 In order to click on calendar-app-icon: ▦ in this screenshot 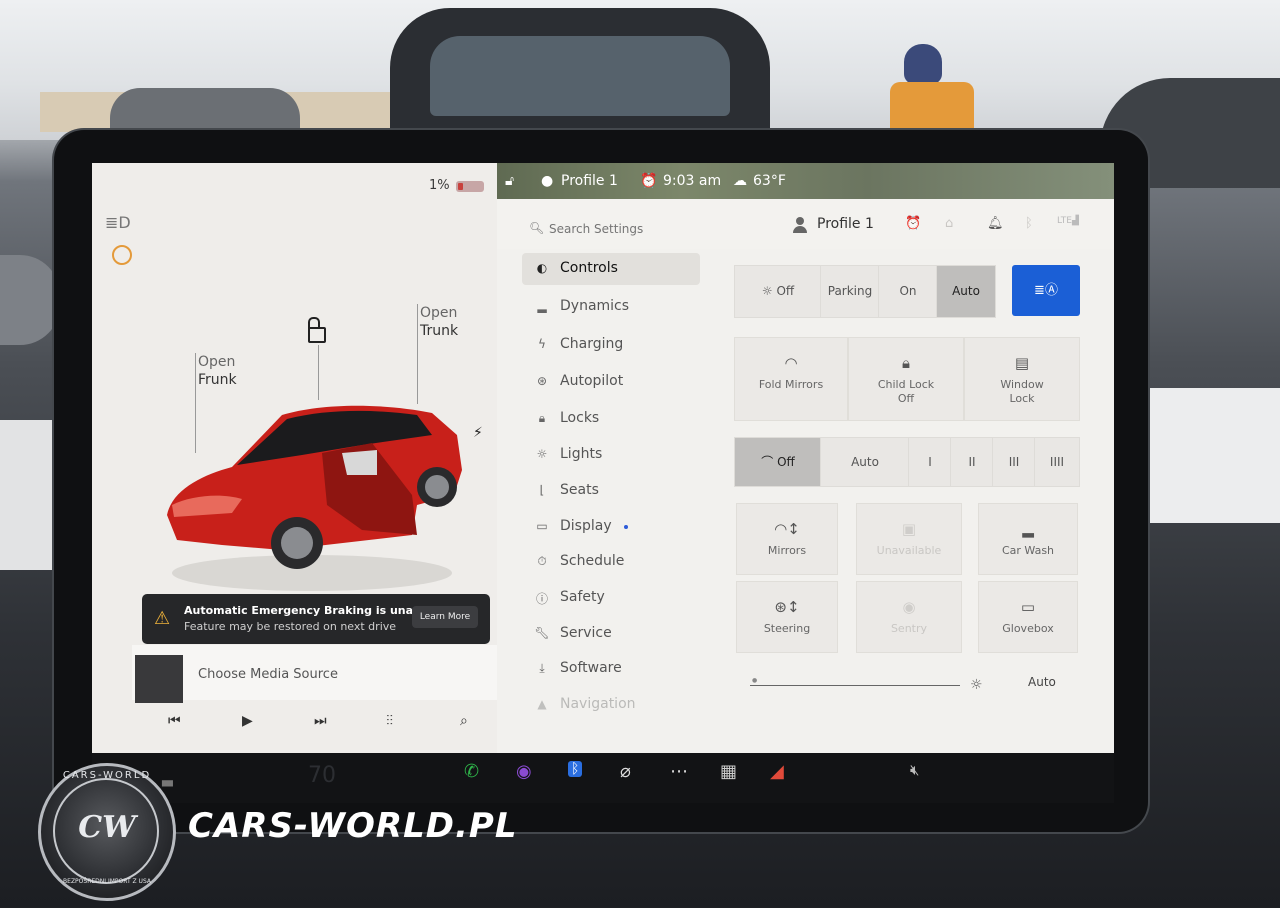, I will do `click(728, 771)`.